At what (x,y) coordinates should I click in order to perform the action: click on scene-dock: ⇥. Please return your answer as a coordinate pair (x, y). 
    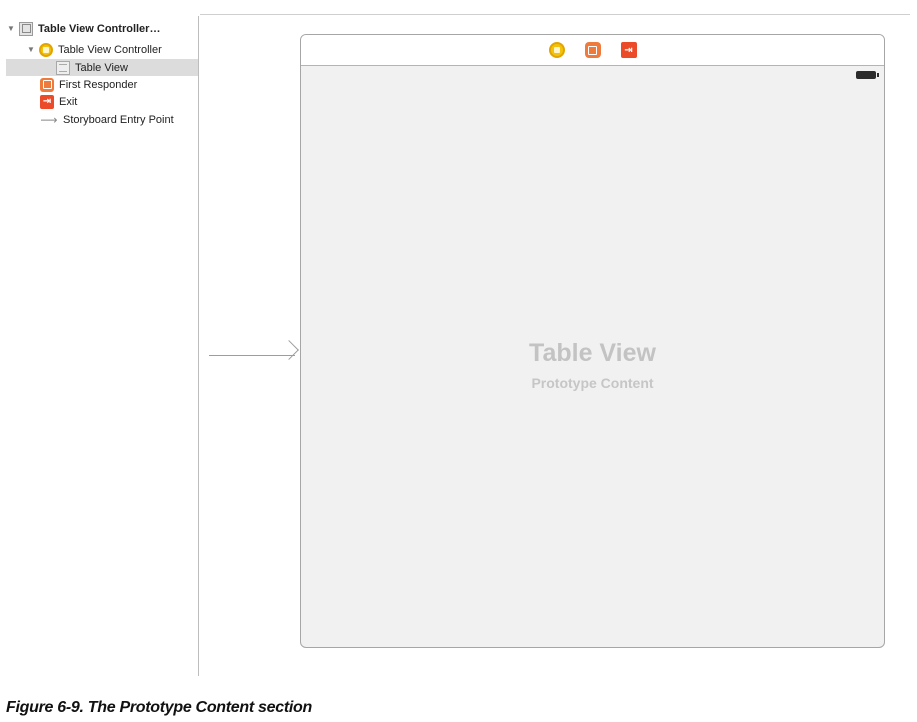
    Looking at the image, I should click on (592, 50).